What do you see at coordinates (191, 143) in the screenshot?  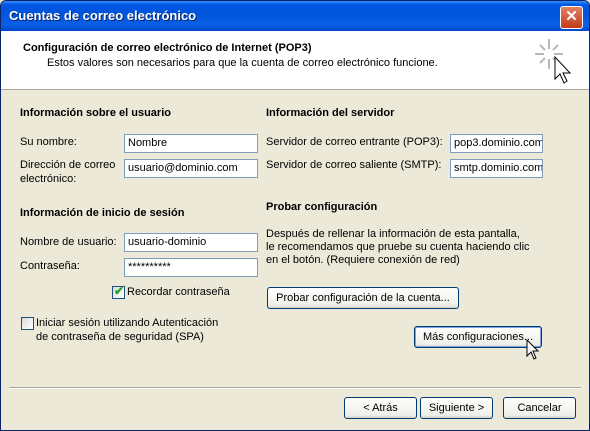 I see `name-input: Nombre` at bounding box center [191, 143].